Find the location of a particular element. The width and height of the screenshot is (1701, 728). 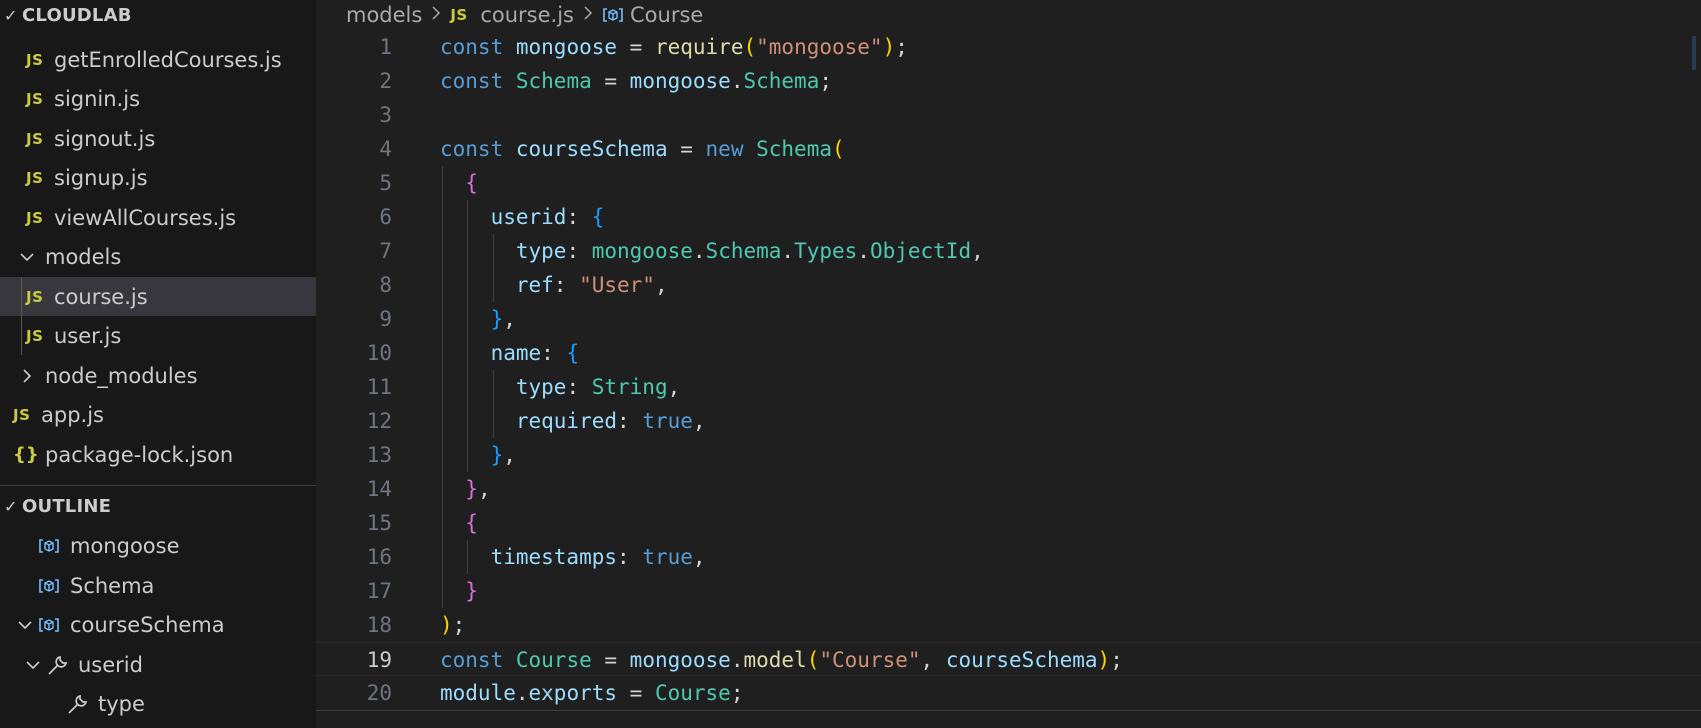

code-line: 9 }, is located at coordinates (1008, 319).